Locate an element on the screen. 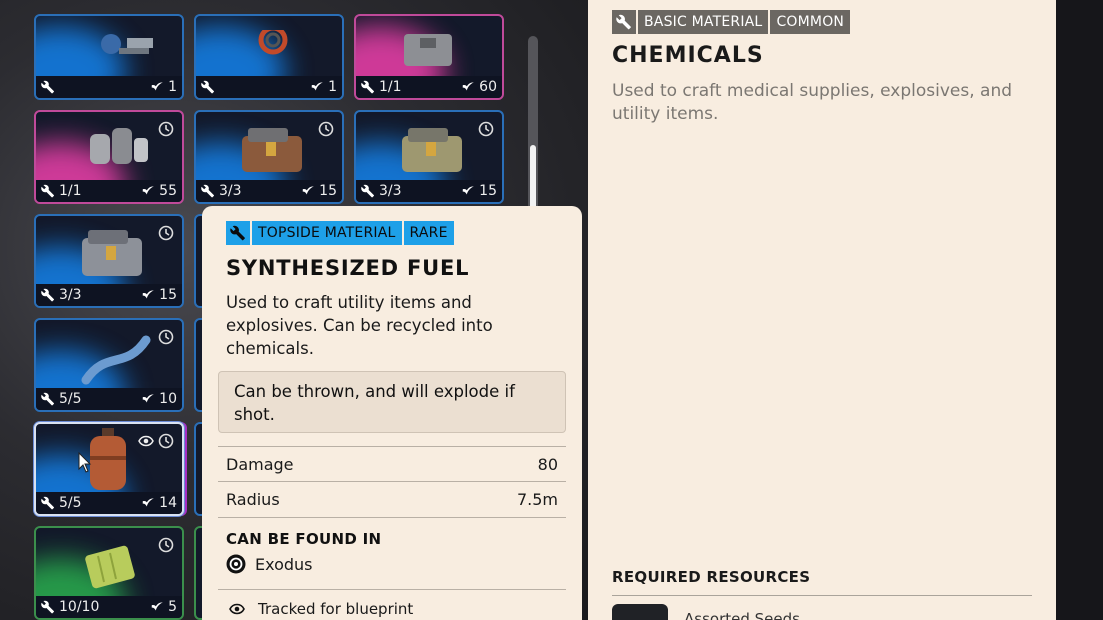 The image size is (1103, 620). stat-row-radius: Radius 7.5m is located at coordinates (392, 500).